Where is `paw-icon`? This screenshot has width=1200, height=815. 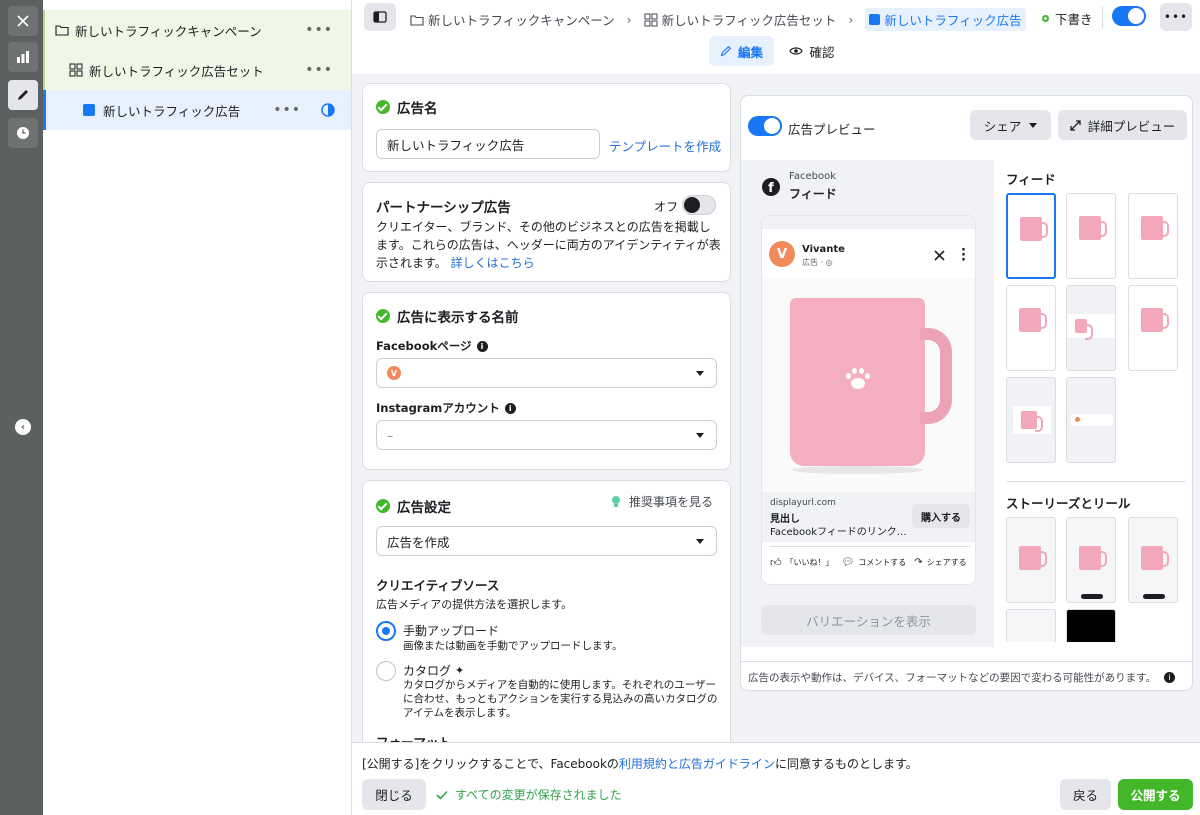 paw-icon is located at coordinates (858, 380).